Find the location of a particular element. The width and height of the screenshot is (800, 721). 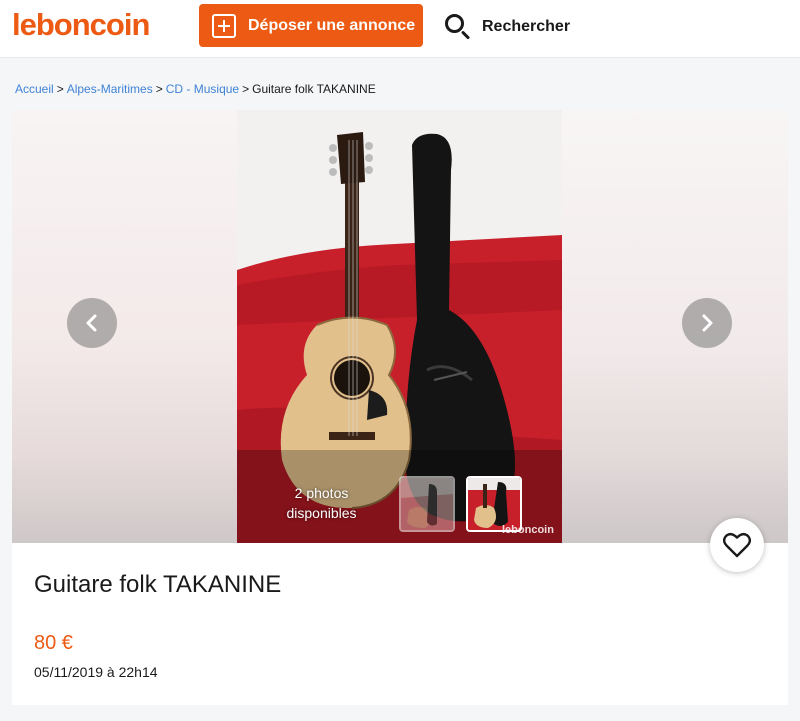

plus-square-icon is located at coordinates (224, 25).